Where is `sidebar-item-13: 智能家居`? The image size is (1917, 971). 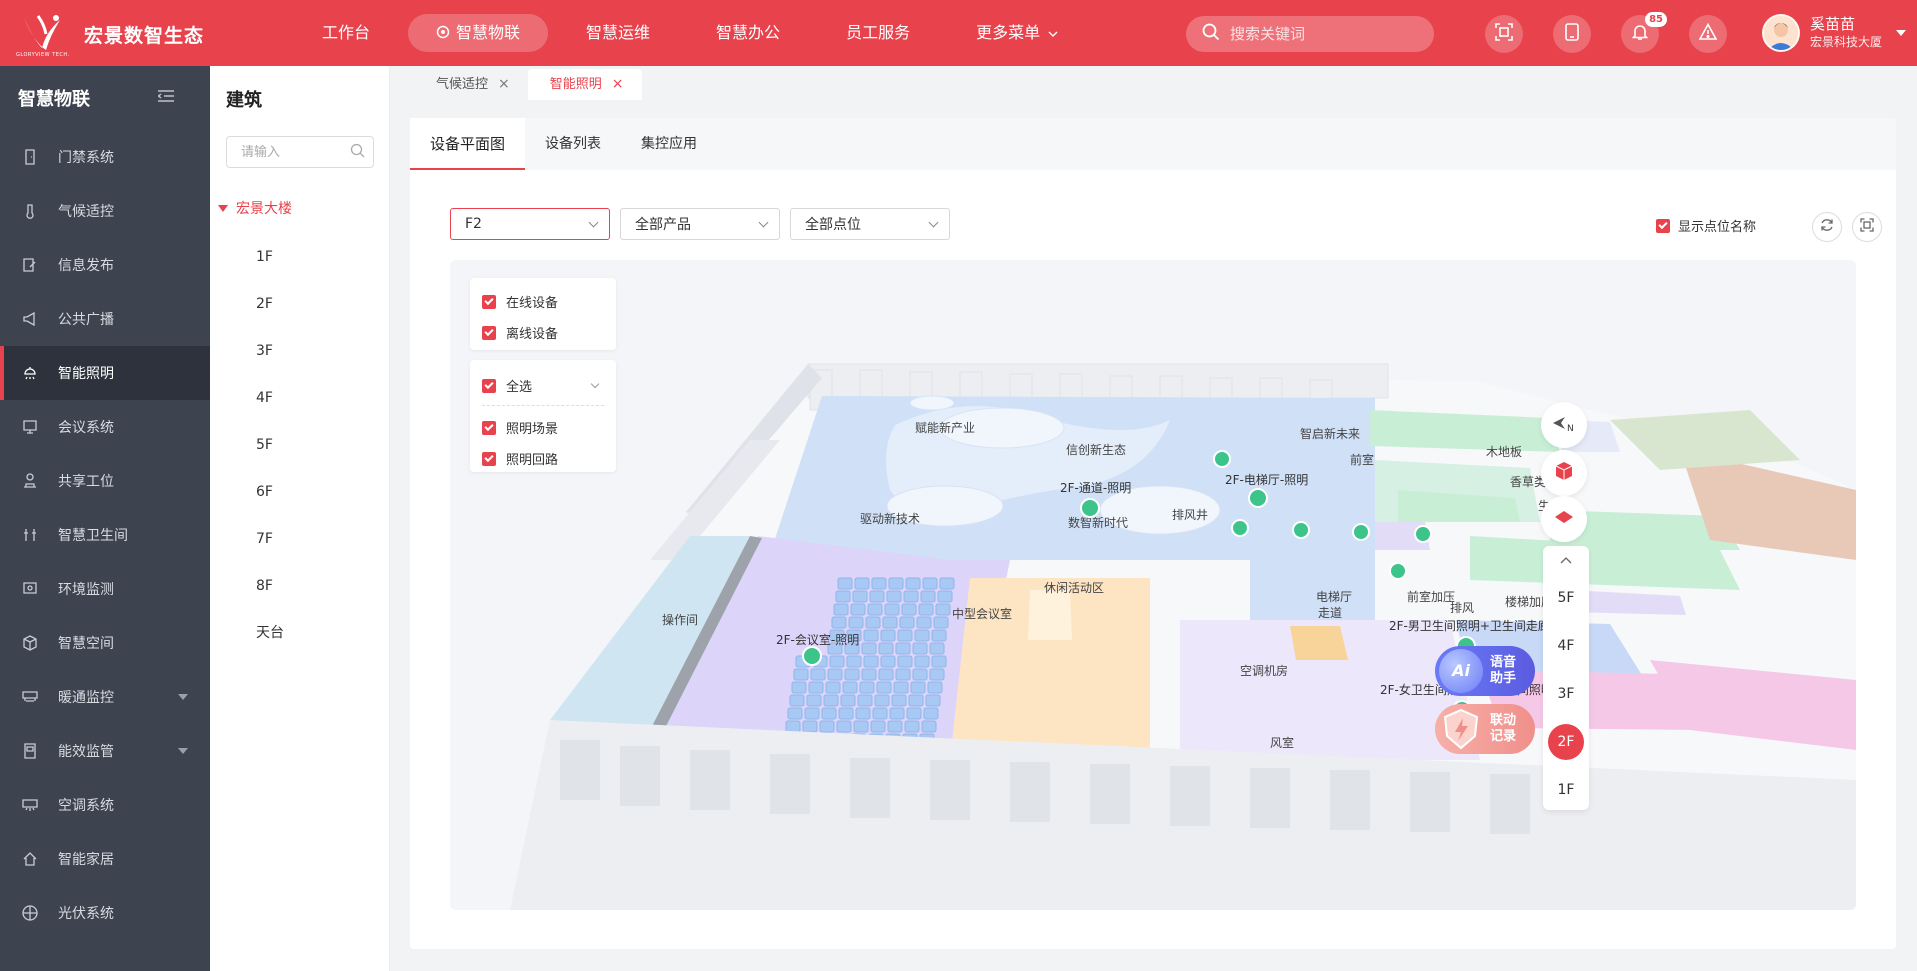
sidebar-item-13: 智能家居 is located at coordinates (105, 859).